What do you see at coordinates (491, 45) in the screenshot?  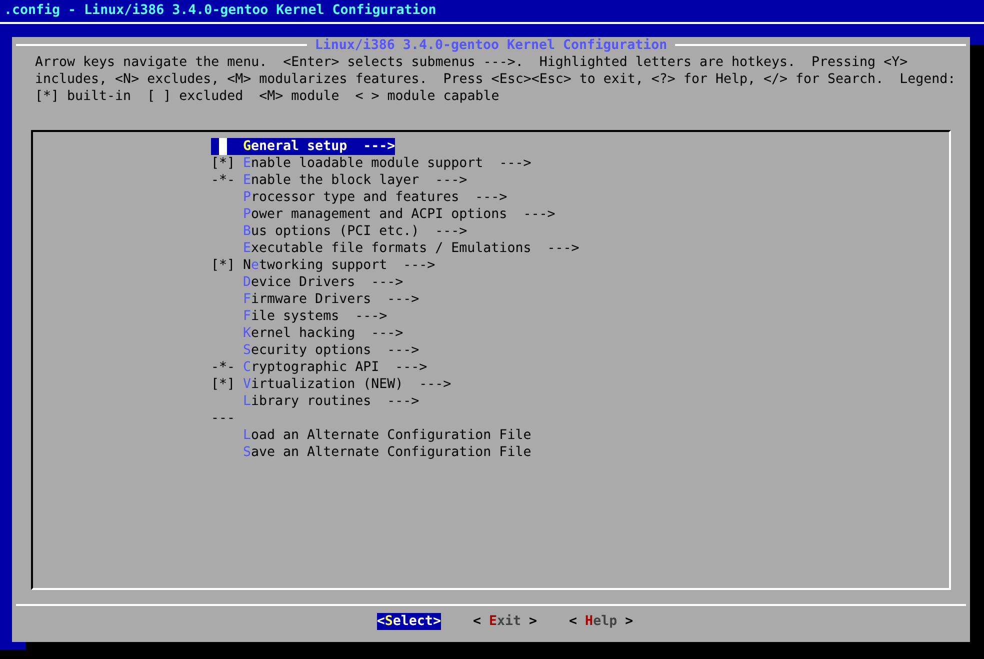 I see `dialog-title: Linux/i386 3.4.0-gentoo Kernel Configuration` at bounding box center [491, 45].